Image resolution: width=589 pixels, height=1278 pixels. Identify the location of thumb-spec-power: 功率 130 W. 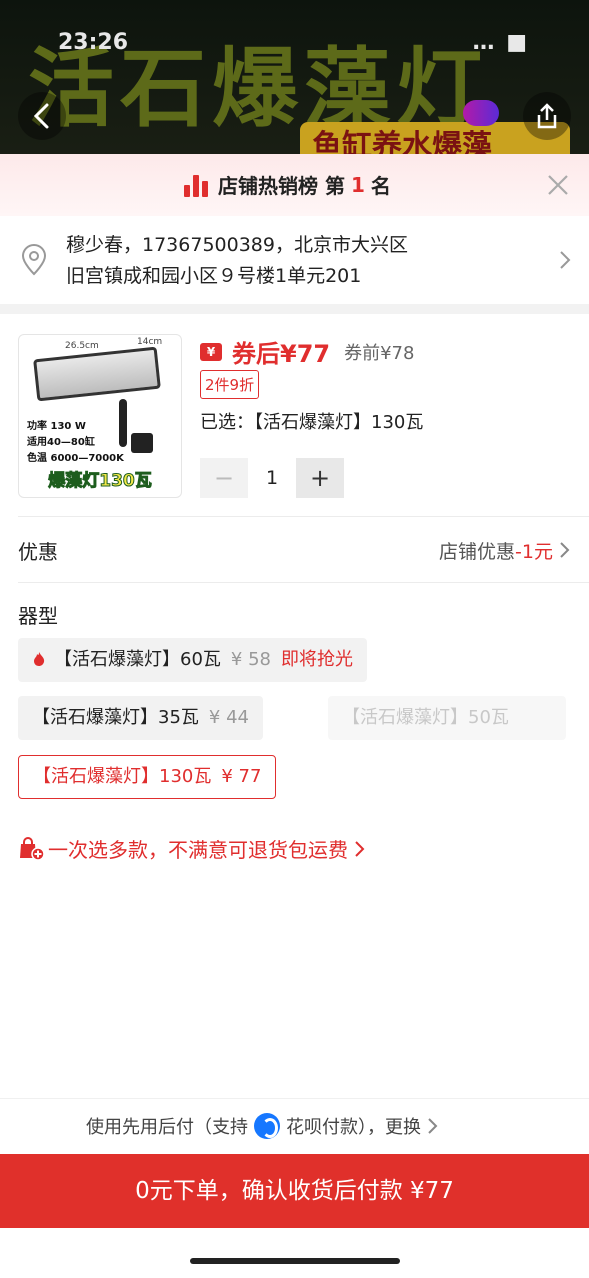
(56, 426).